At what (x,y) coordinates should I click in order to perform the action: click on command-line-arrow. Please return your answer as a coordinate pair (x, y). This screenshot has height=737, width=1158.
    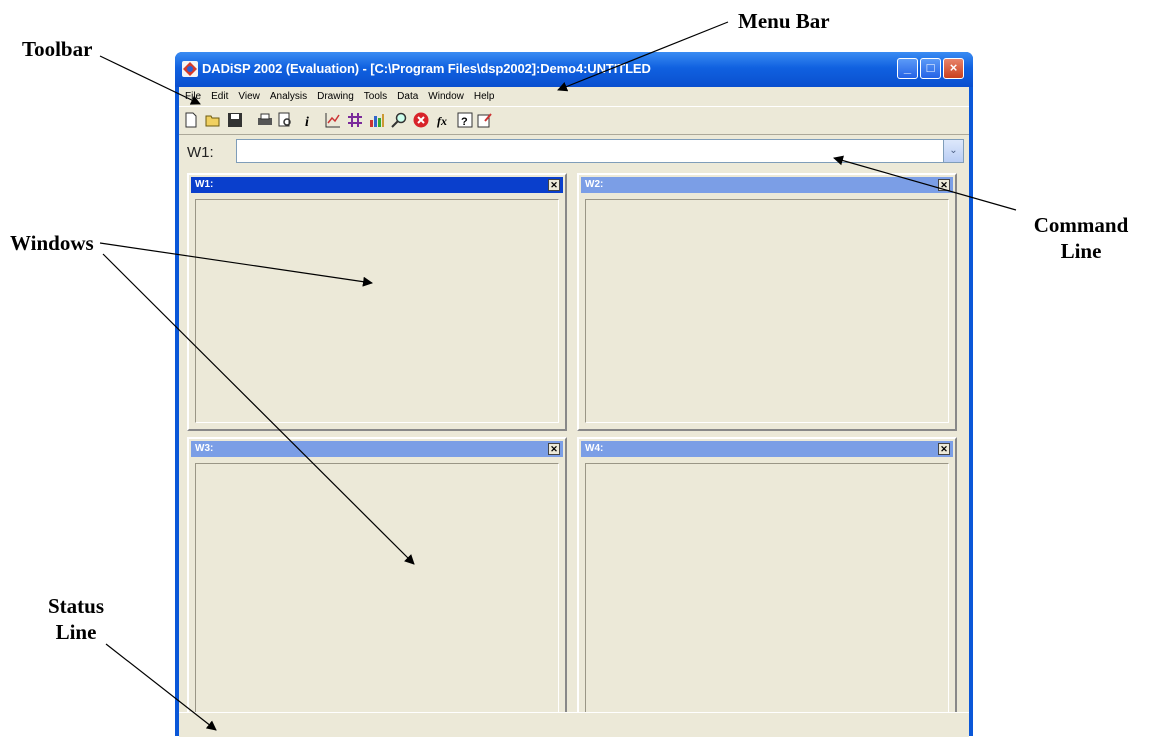
    Looking at the image, I should click on (925, 183).